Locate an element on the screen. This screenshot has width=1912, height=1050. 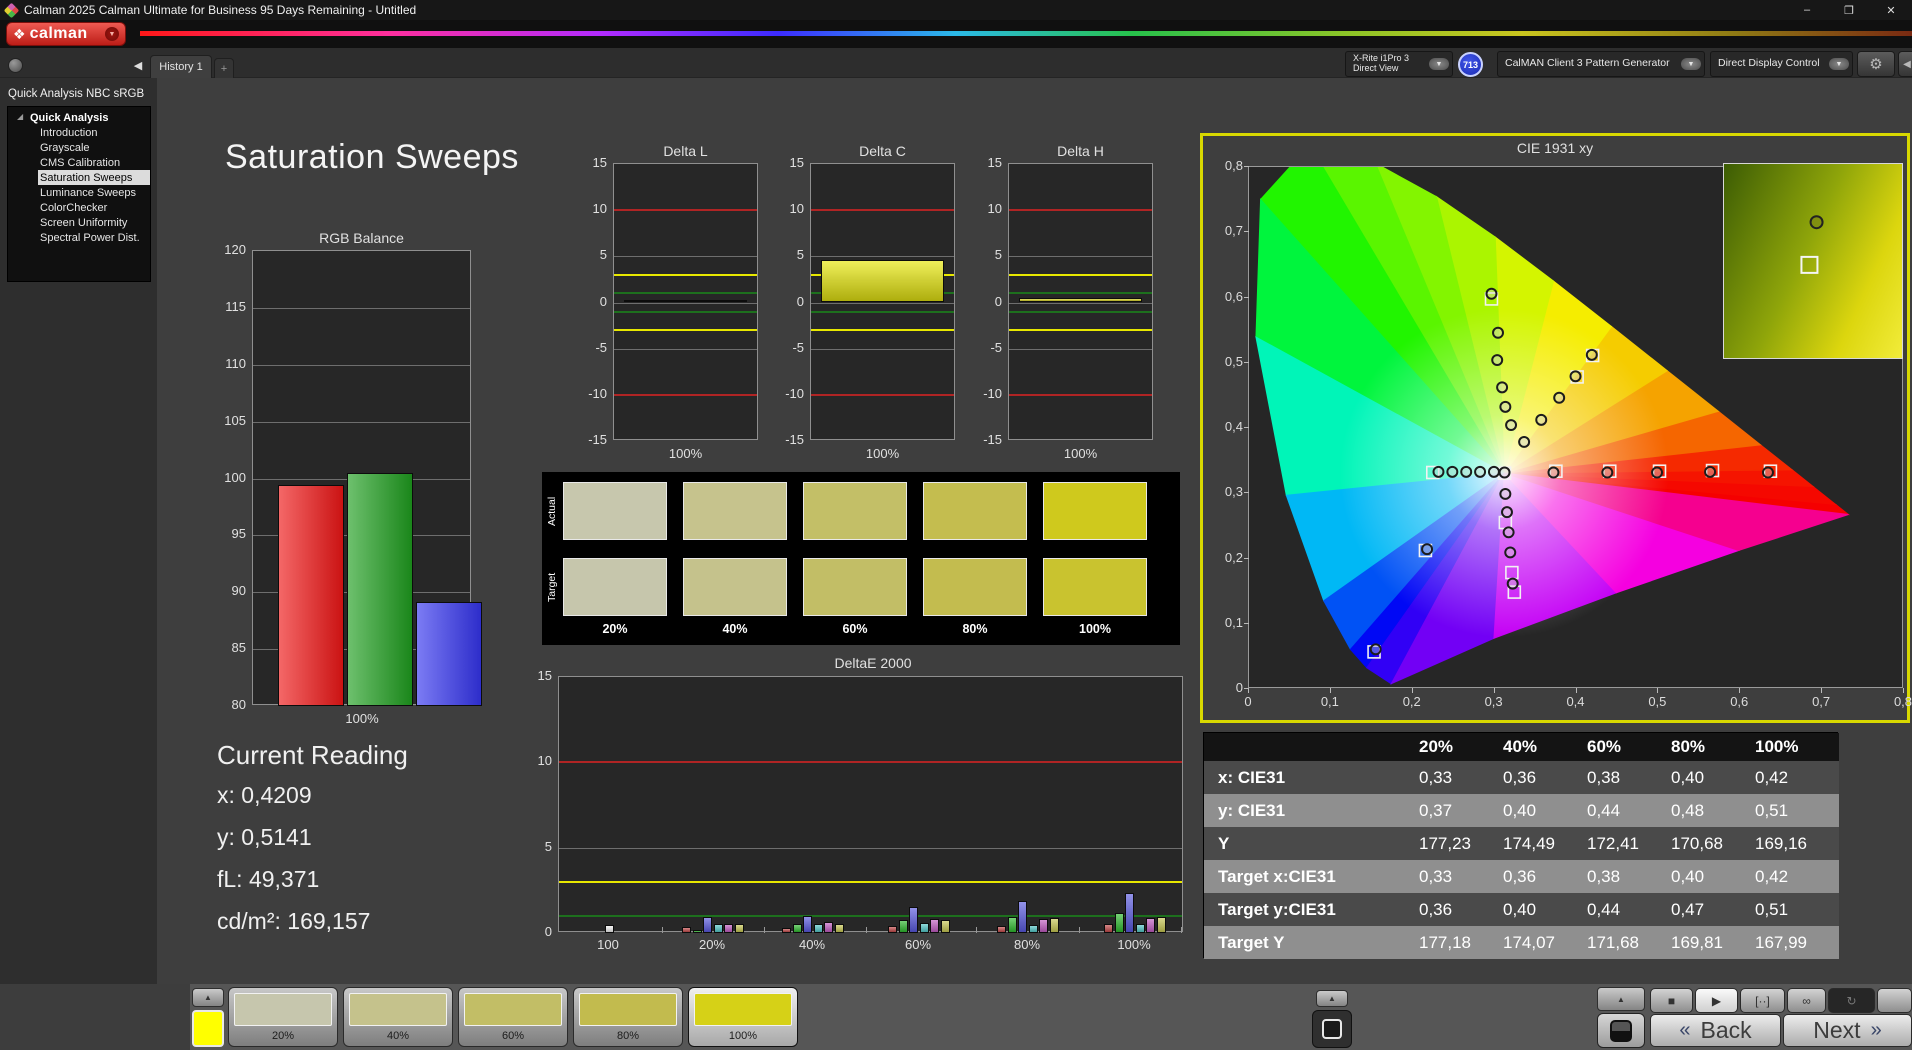
panel-collapse-icon: ◀ is located at coordinates (1905, 64).